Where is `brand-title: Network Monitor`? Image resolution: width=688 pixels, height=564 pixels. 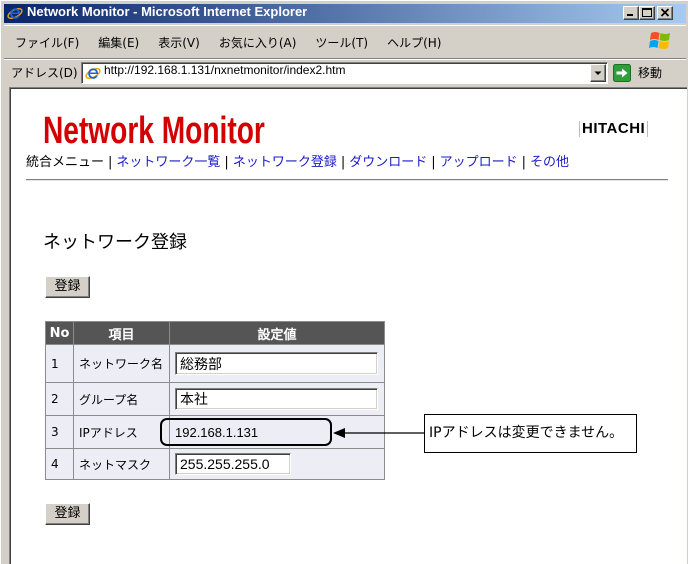
brand-title: Network Monitor is located at coordinates (154, 131).